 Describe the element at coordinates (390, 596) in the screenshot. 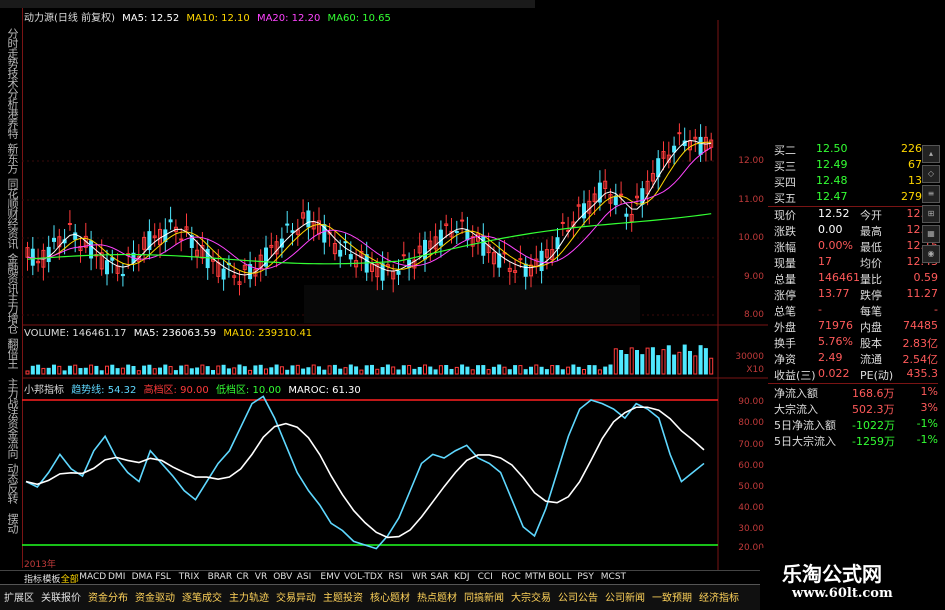

I see `bottom-tab: 核心题材` at that location.